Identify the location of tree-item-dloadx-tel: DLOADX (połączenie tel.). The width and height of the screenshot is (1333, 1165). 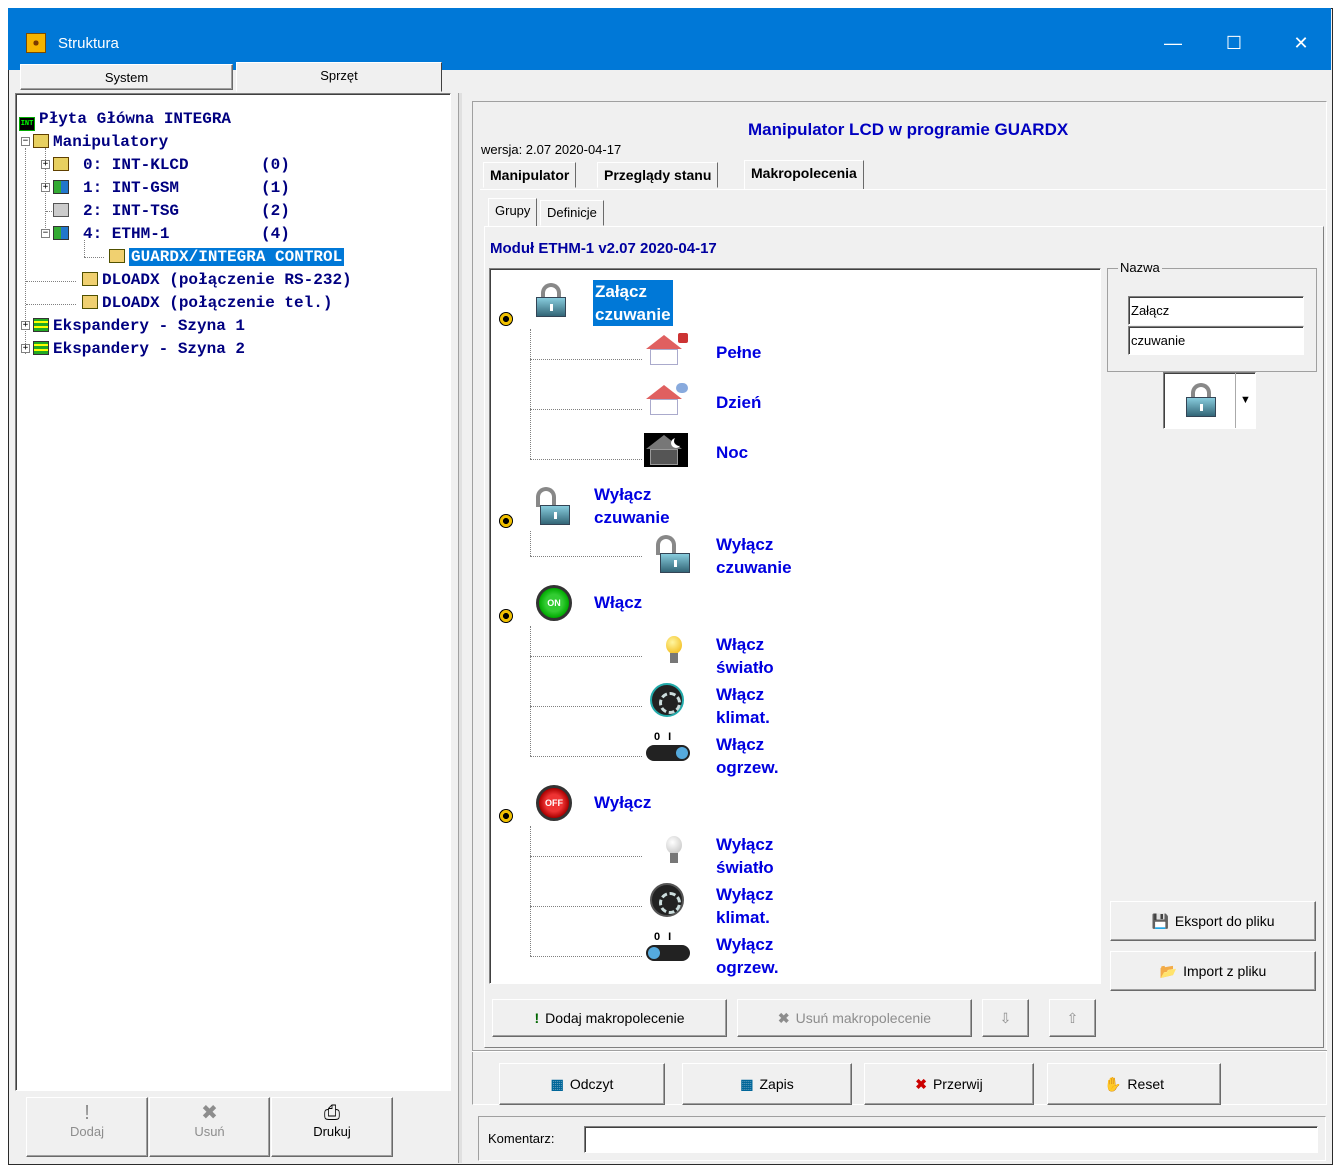
(207, 303).